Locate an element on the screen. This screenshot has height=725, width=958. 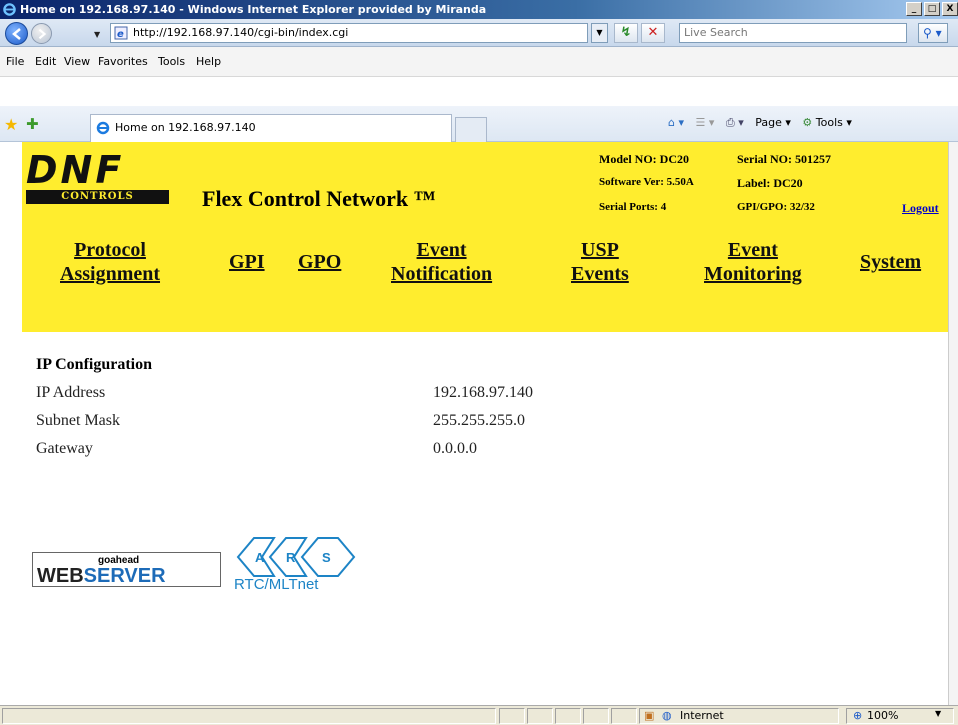
menu-help: Help is located at coordinates (208, 61).